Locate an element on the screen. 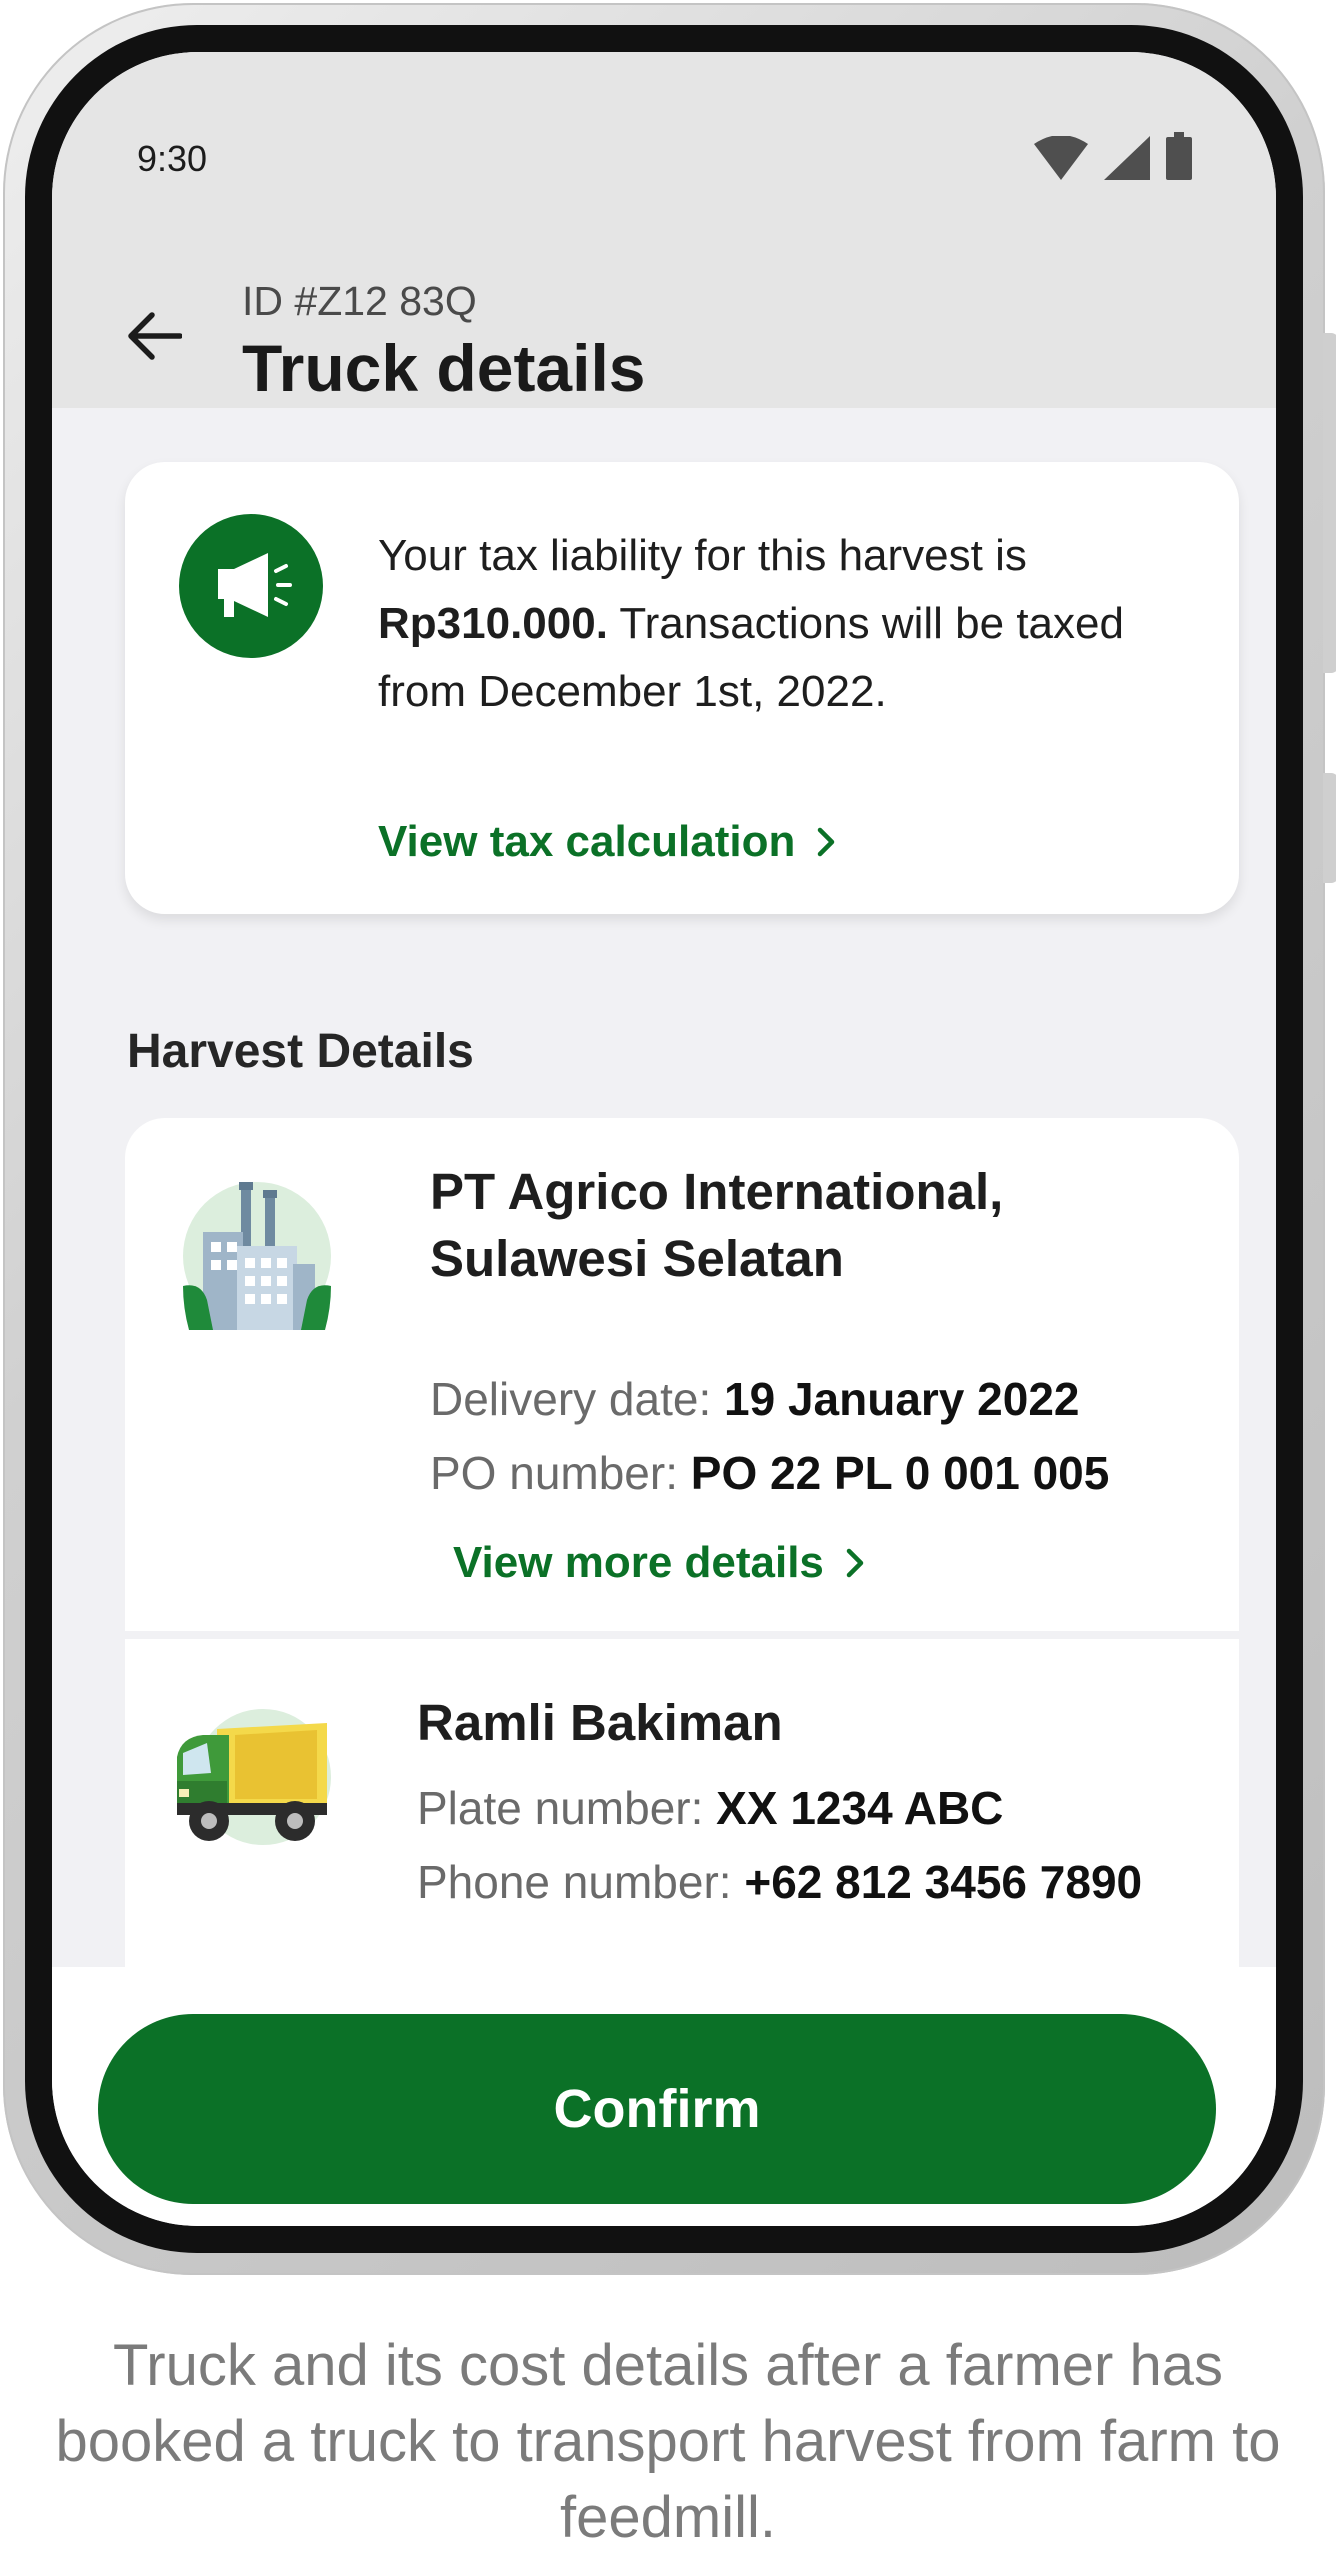 This screenshot has width=1336, height=2556. section-title: Harvest Details is located at coordinates (300, 1051).